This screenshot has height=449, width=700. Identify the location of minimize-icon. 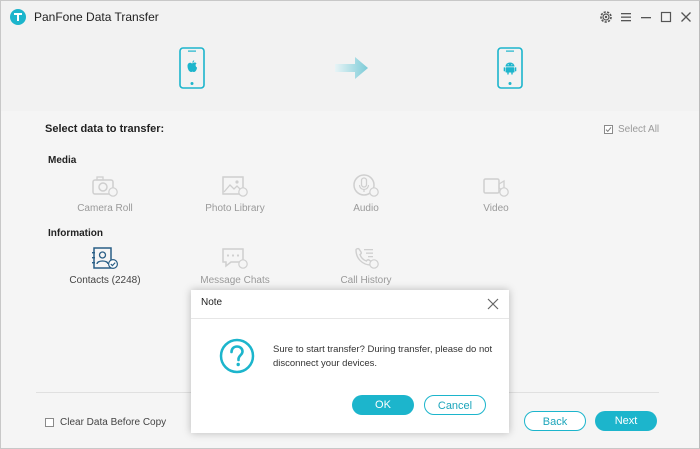
(646, 17).